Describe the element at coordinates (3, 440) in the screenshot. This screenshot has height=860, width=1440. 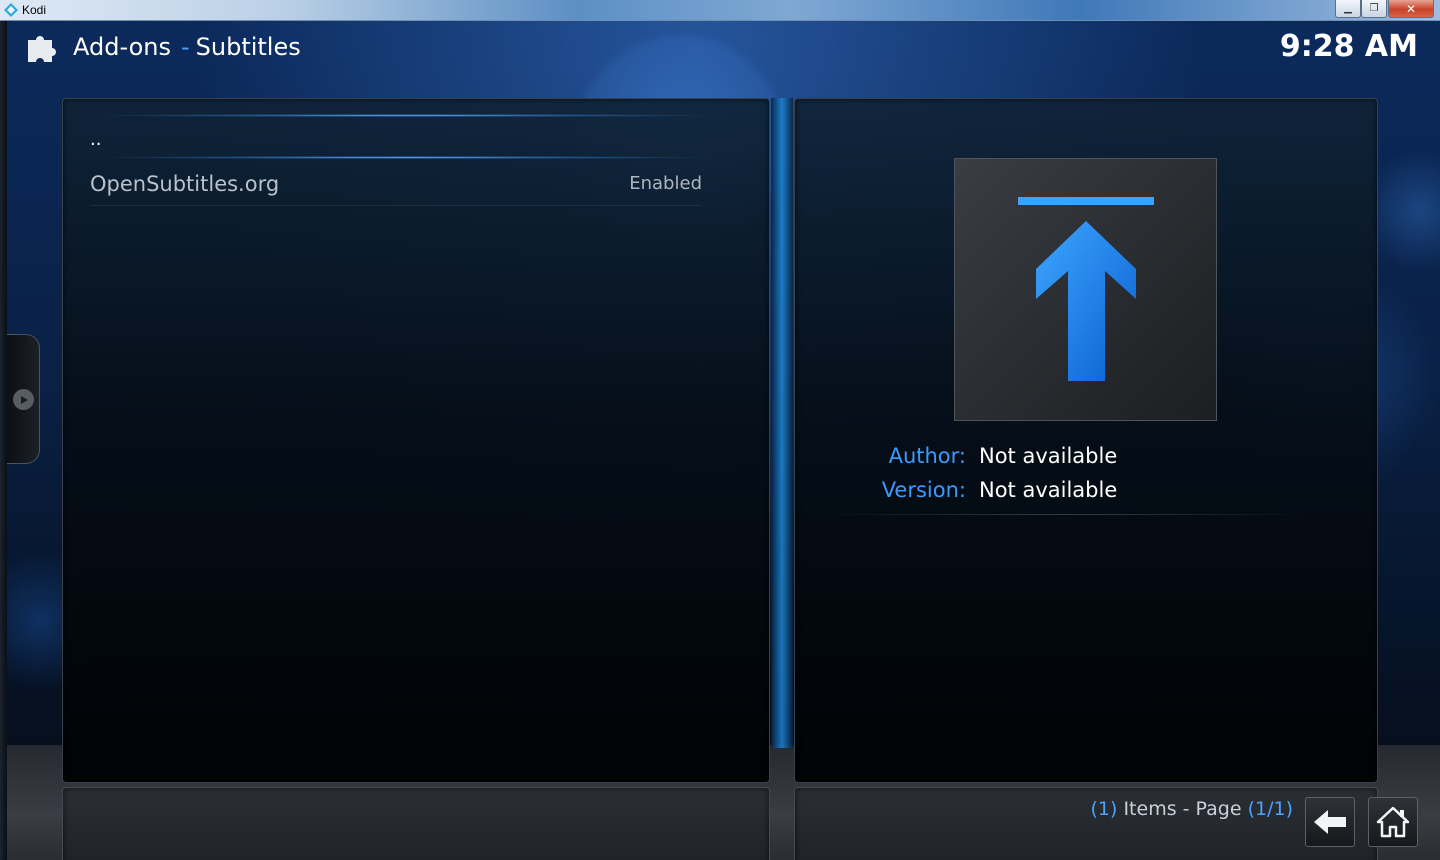
I see `left-edge` at that location.